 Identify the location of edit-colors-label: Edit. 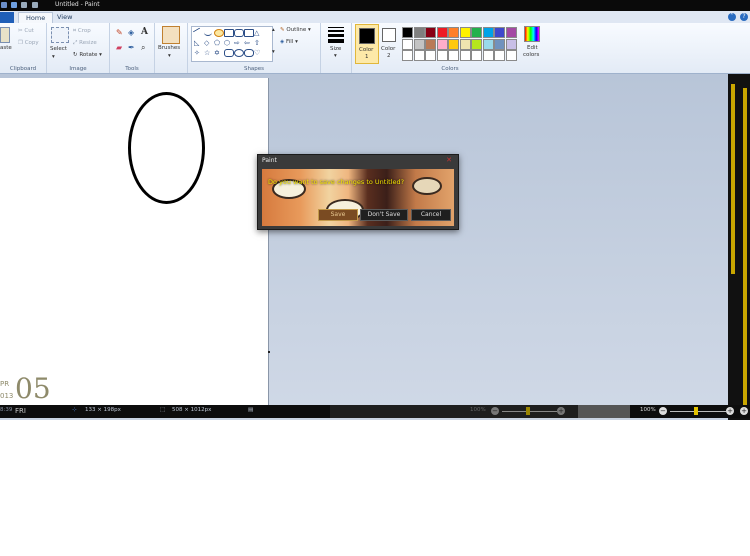
(532, 48).